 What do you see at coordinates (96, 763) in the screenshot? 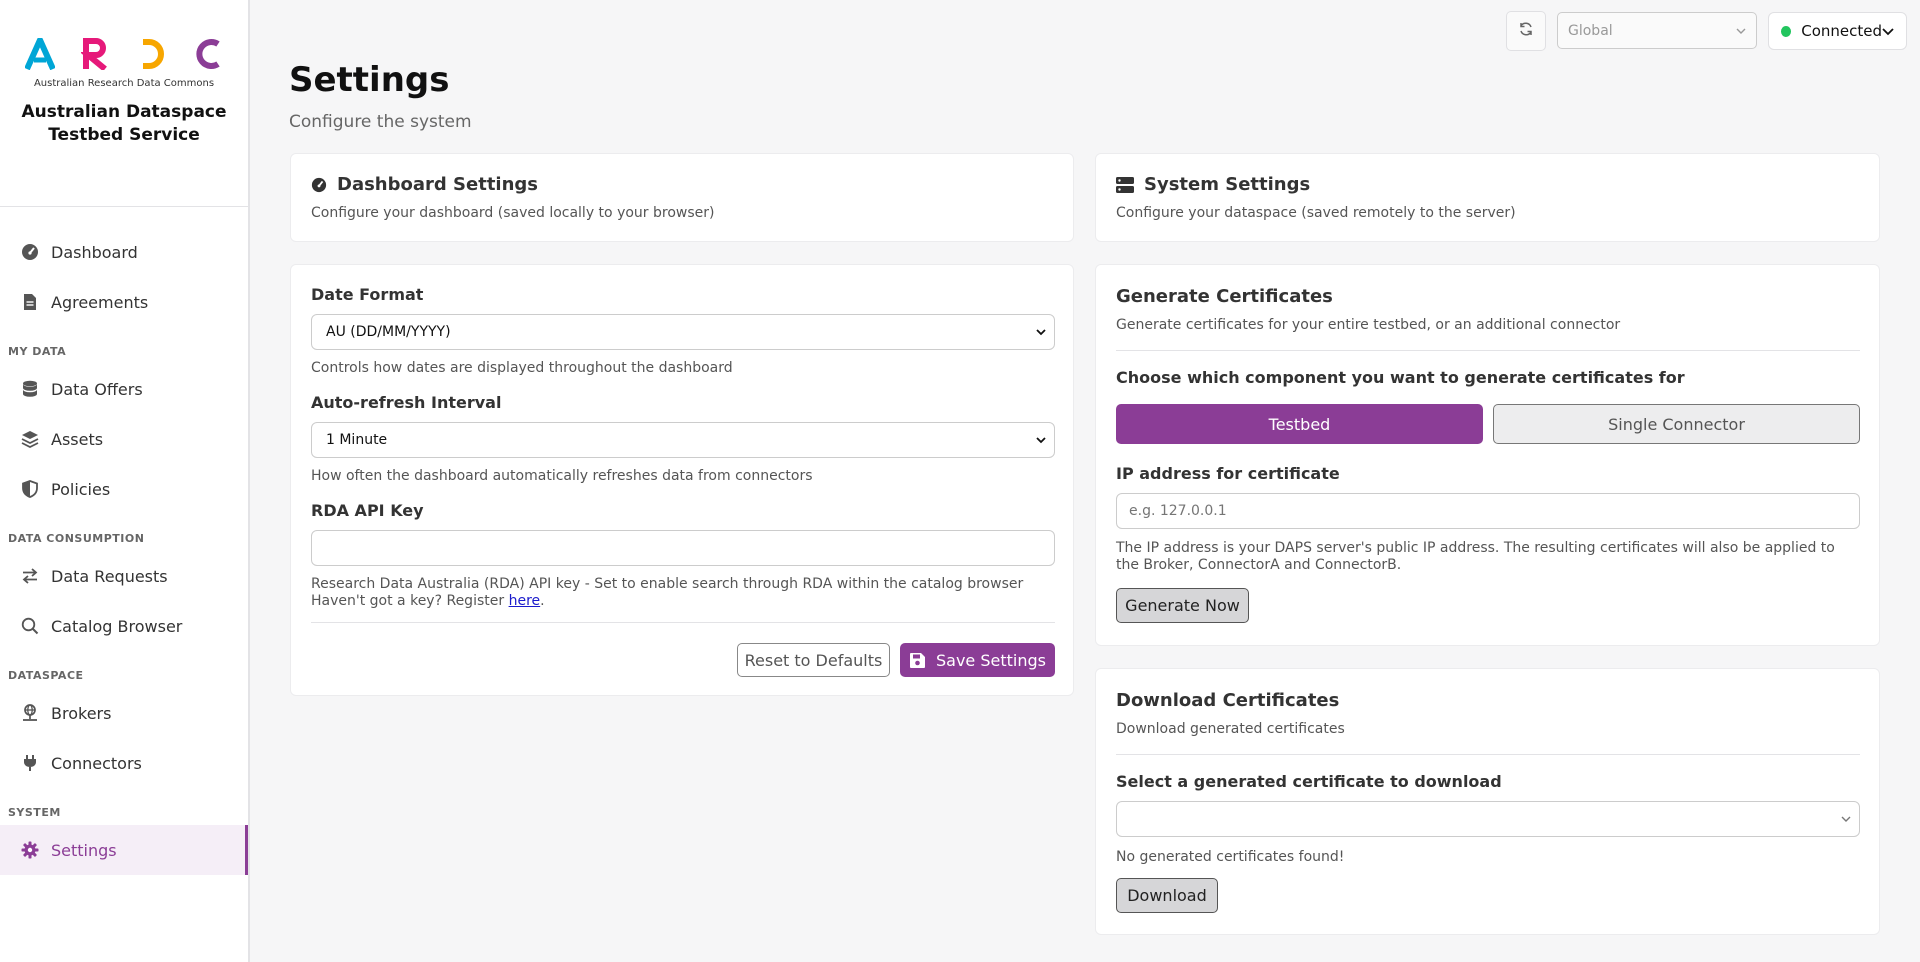
I see `sidebar-item-label: Connectors` at bounding box center [96, 763].